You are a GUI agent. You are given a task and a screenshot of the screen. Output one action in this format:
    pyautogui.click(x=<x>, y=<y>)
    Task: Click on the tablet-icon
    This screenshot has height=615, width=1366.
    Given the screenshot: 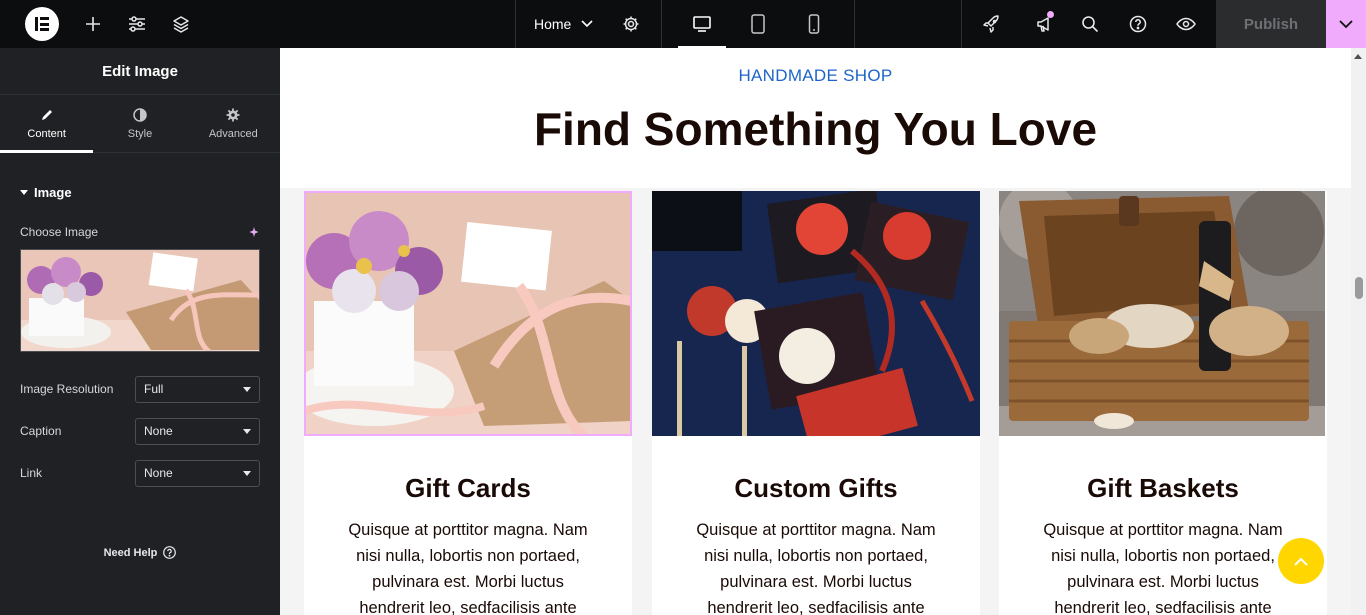 What is the action you would take?
    pyautogui.click(x=758, y=24)
    